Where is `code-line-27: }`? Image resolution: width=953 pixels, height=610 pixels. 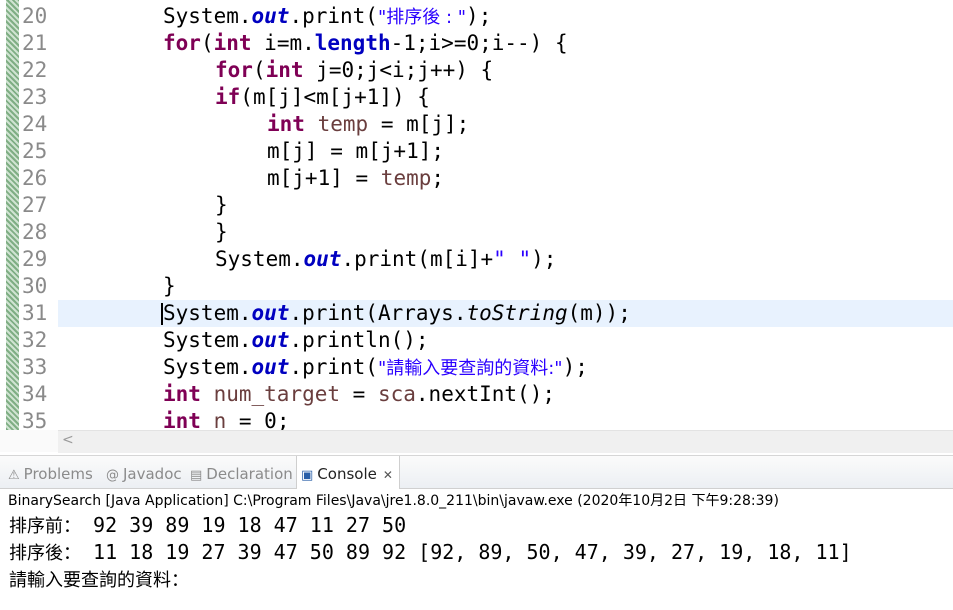 code-line-27: } is located at coordinates (505, 205).